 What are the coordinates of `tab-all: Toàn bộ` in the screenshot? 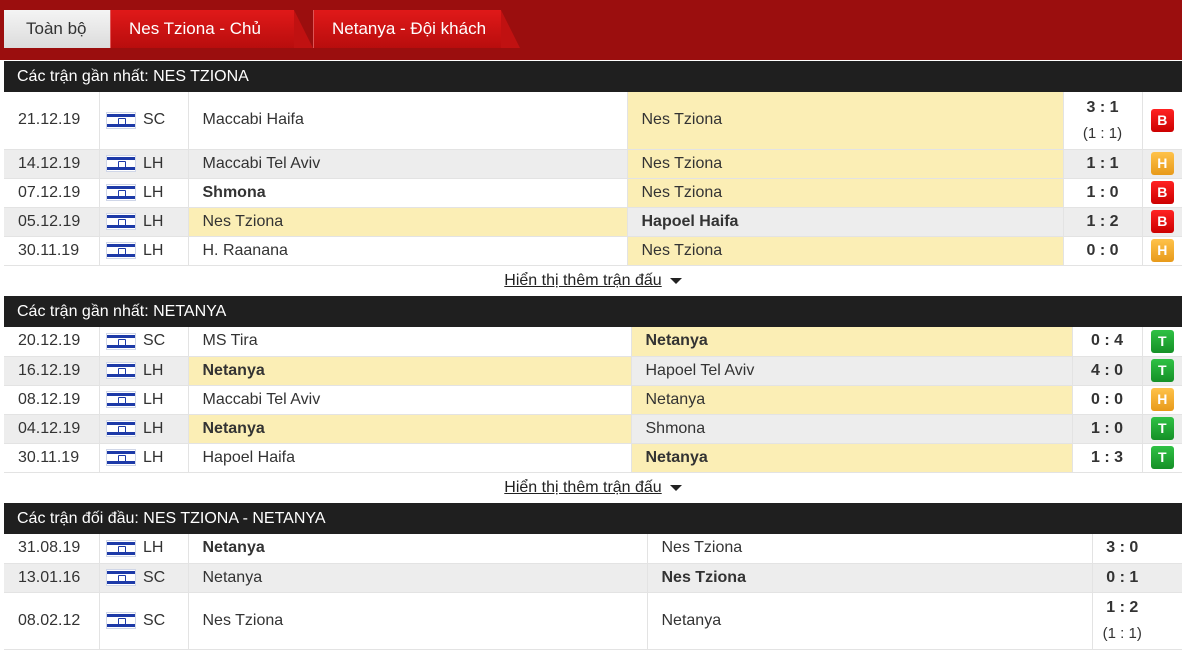 It's located at (58, 29).